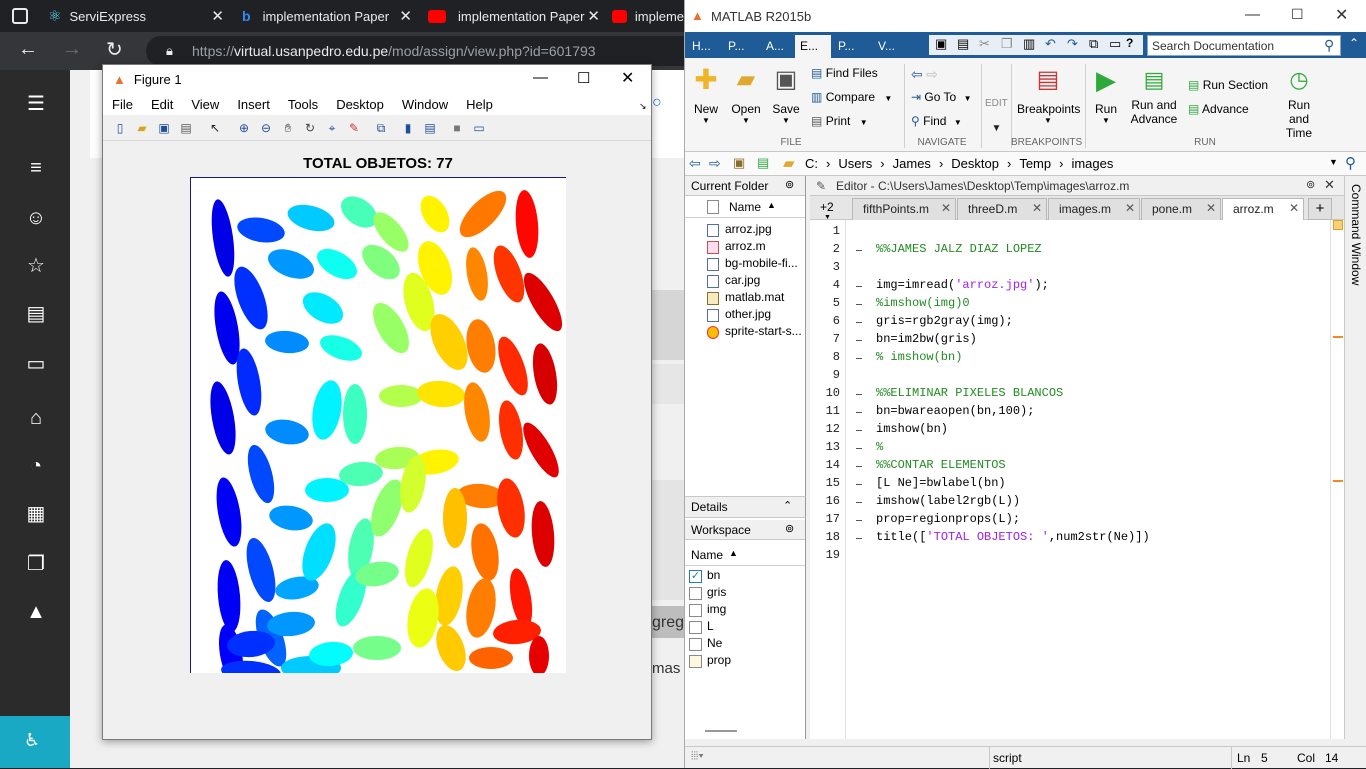  What do you see at coordinates (36, 514) in the screenshot?
I see `calendar-icon: ▦` at bounding box center [36, 514].